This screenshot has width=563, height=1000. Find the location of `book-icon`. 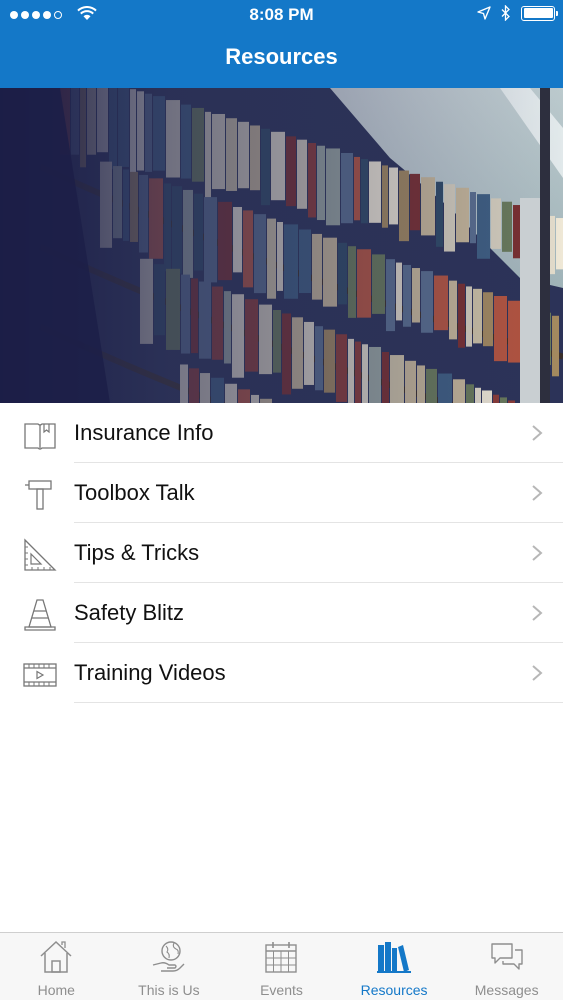

book-icon is located at coordinates (40, 436).